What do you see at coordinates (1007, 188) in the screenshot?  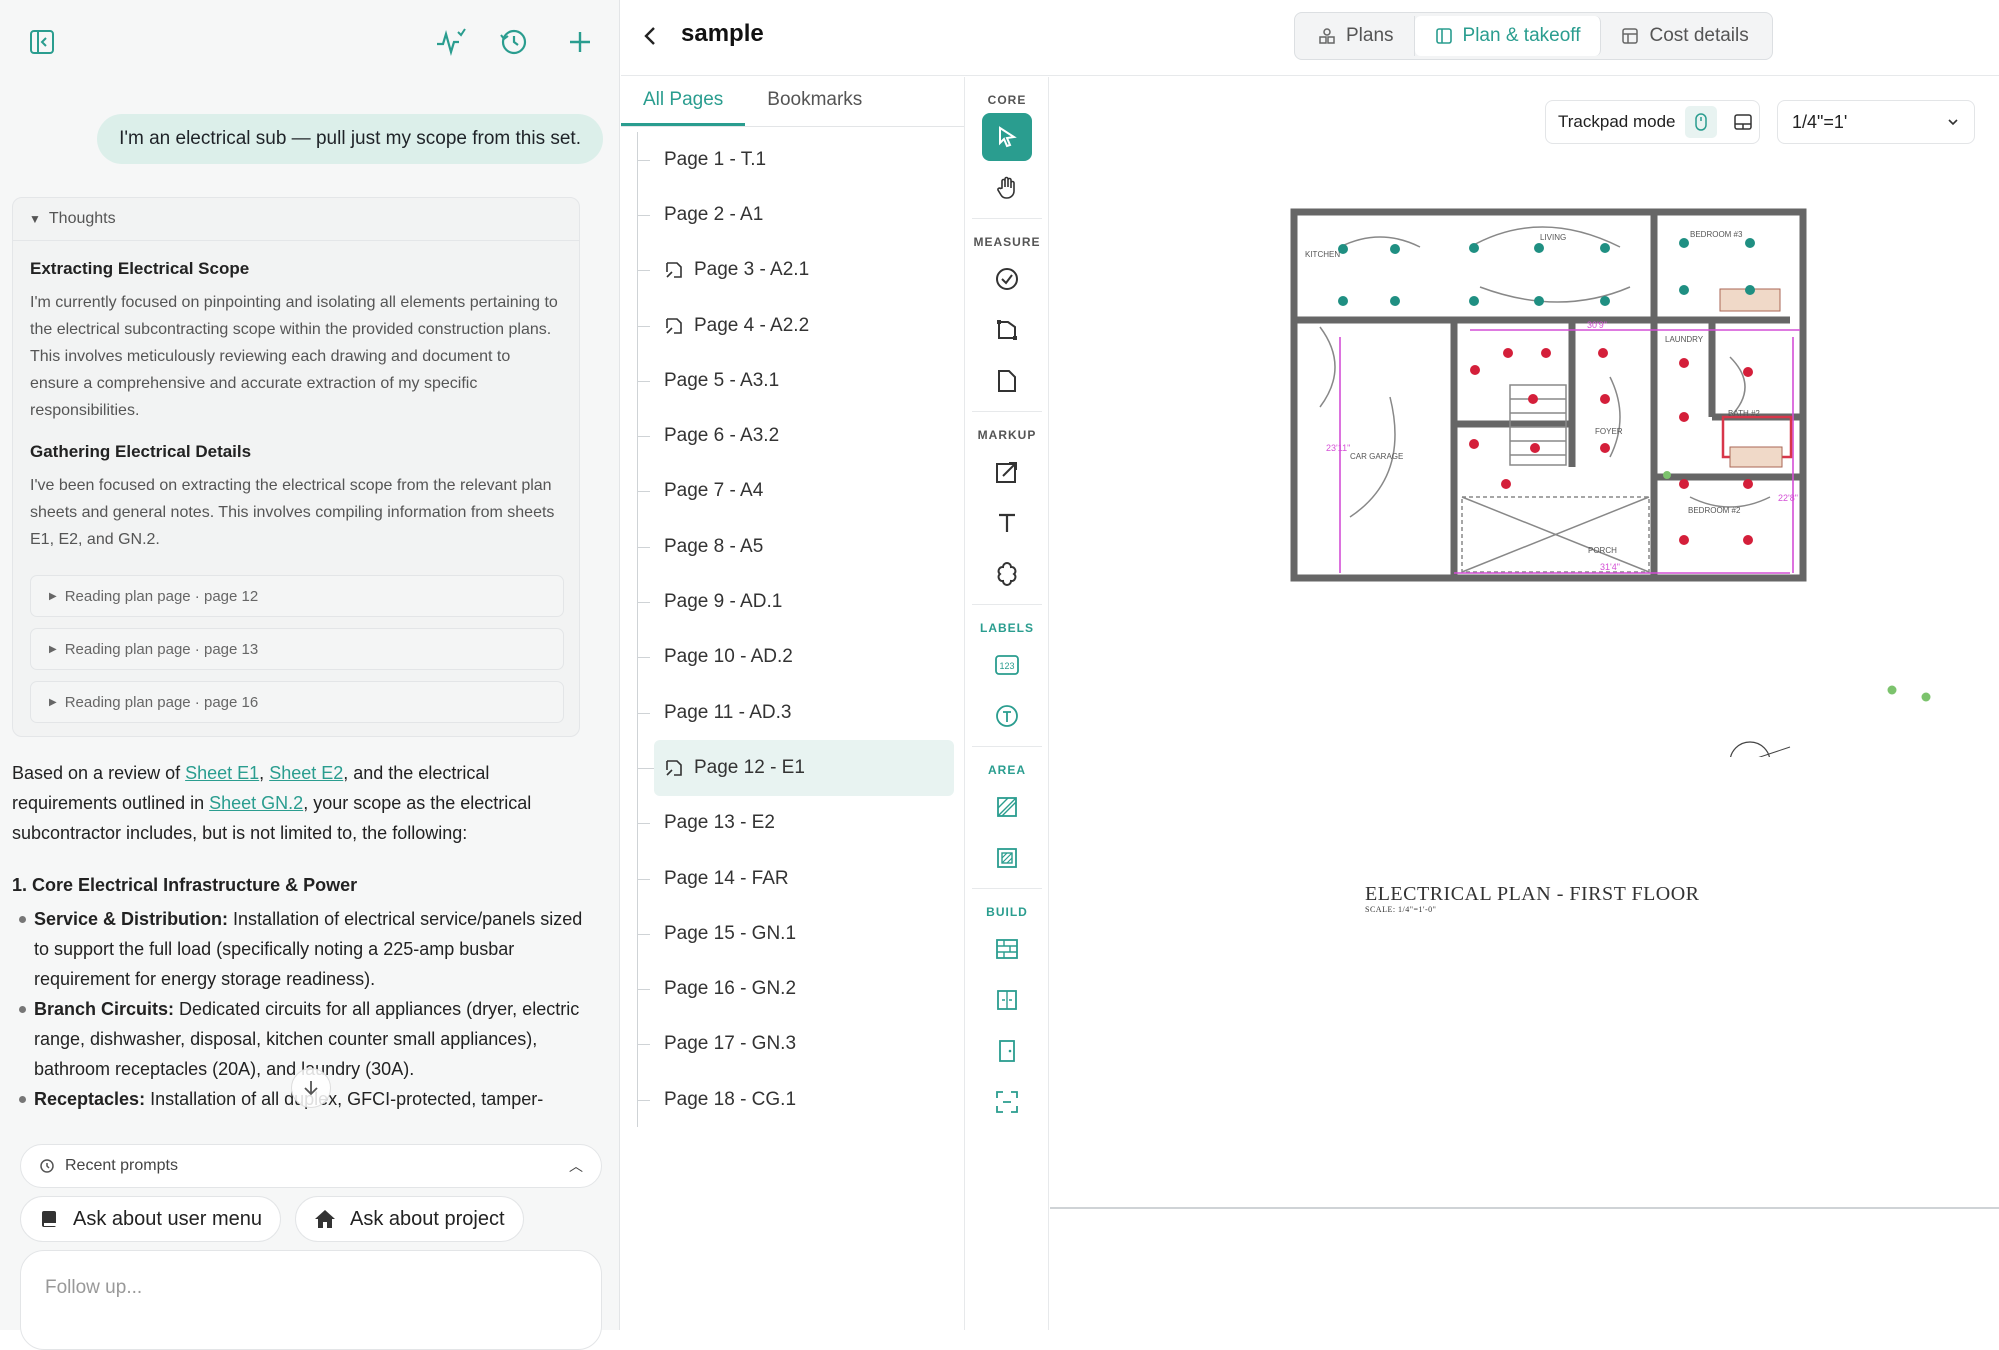 I see `pan-tool-button` at bounding box center [1007, 188].